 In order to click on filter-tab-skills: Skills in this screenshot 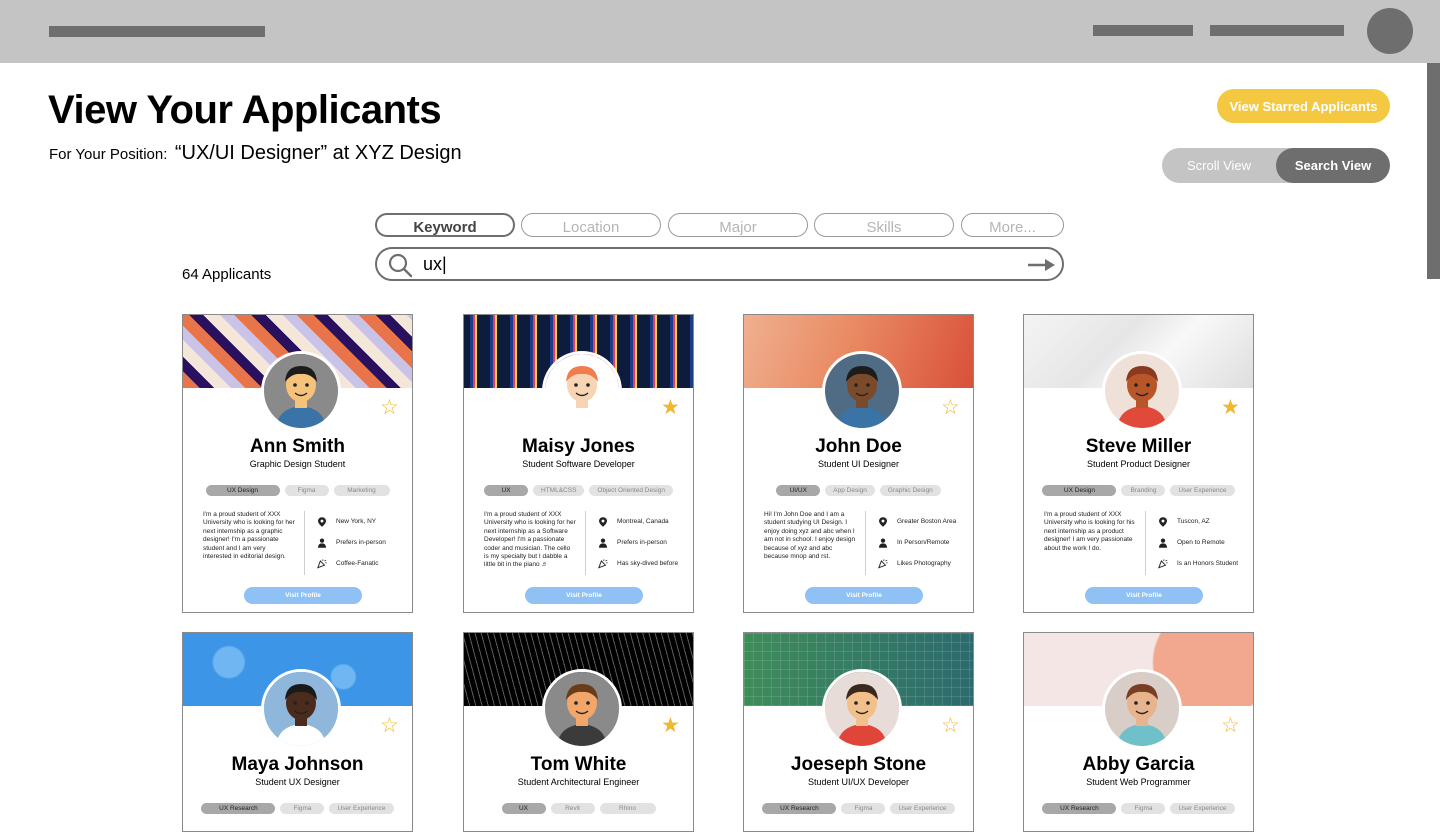, I will do `click(884, 225)`.